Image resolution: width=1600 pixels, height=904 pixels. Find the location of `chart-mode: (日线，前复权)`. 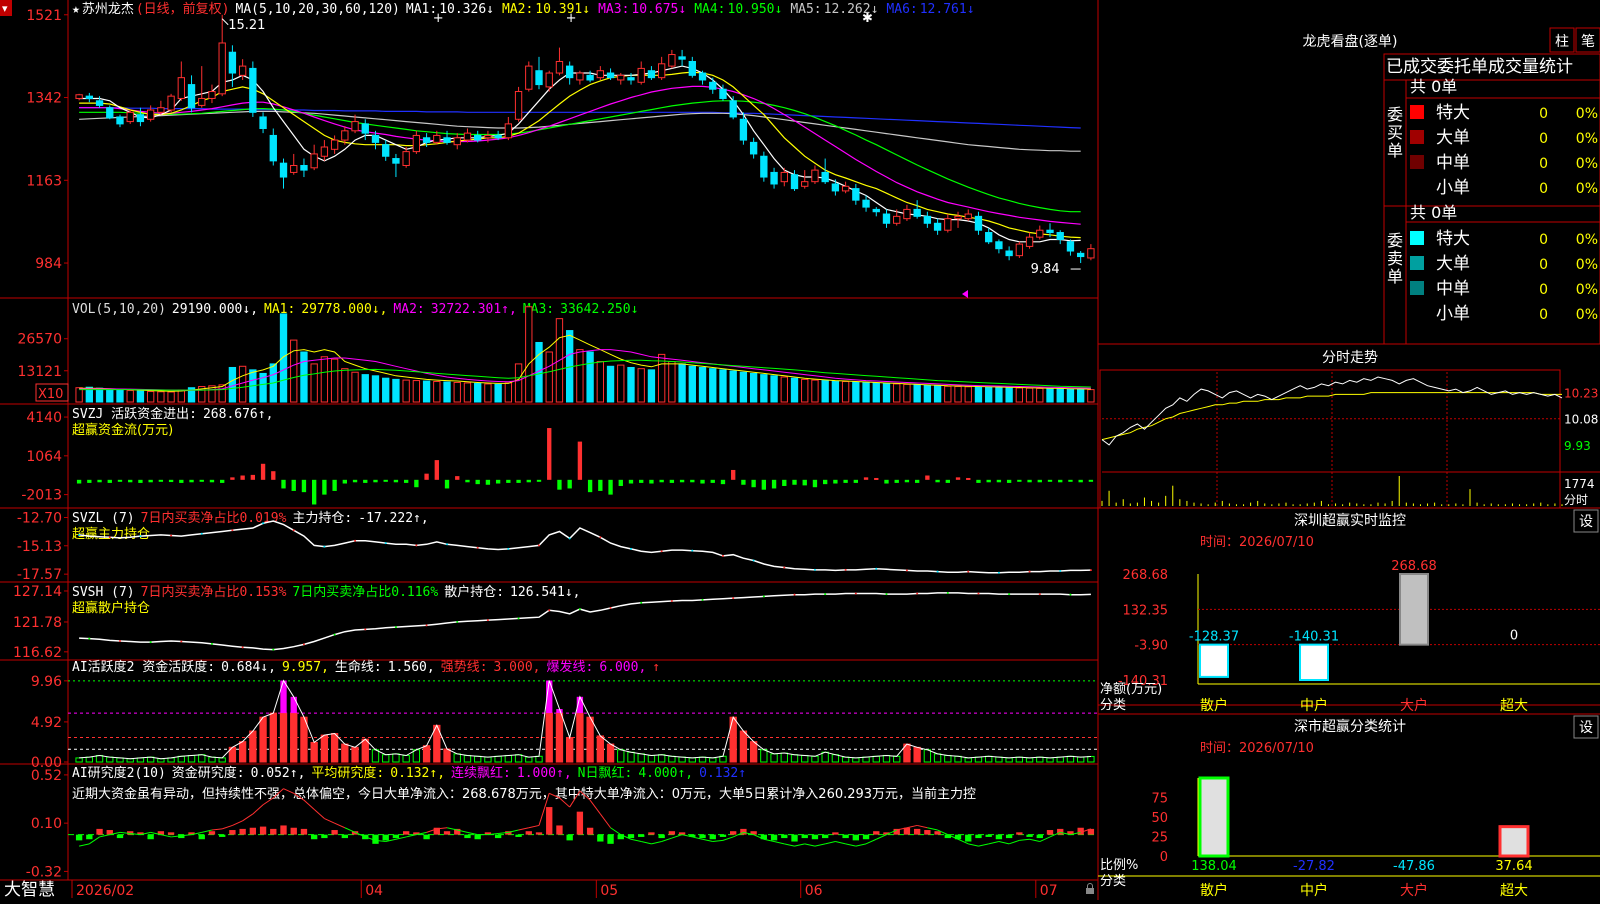

chart-mode: (日线，前复权) is located at coordinates (183, 9).